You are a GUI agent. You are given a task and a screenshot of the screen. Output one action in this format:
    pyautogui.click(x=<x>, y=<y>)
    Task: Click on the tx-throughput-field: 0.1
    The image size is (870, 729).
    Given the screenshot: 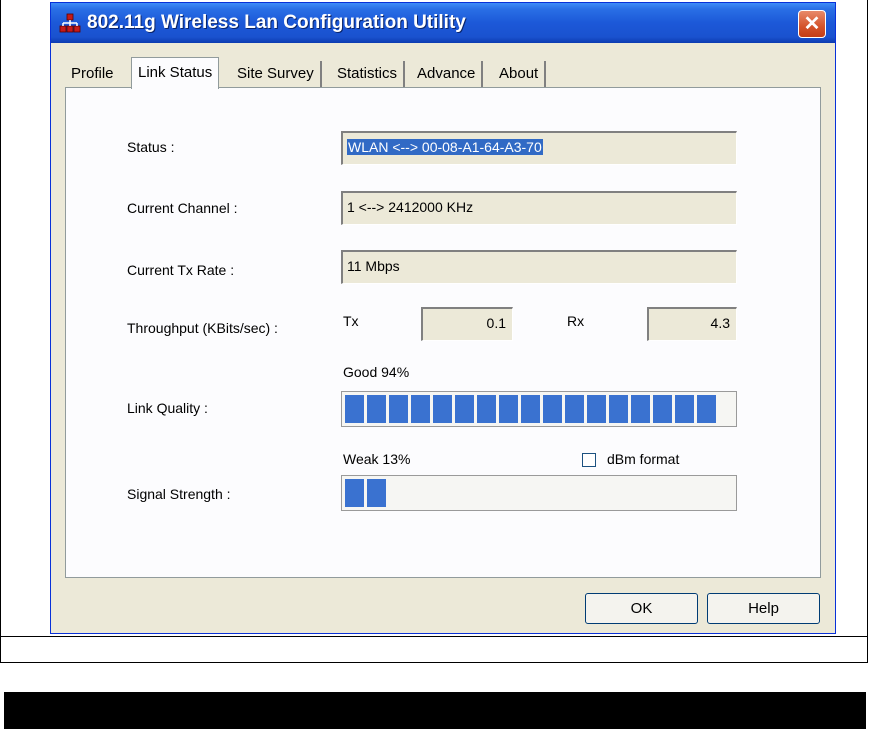 What is the action you would take?
    pyautogui.click(x=467, y=324)
    